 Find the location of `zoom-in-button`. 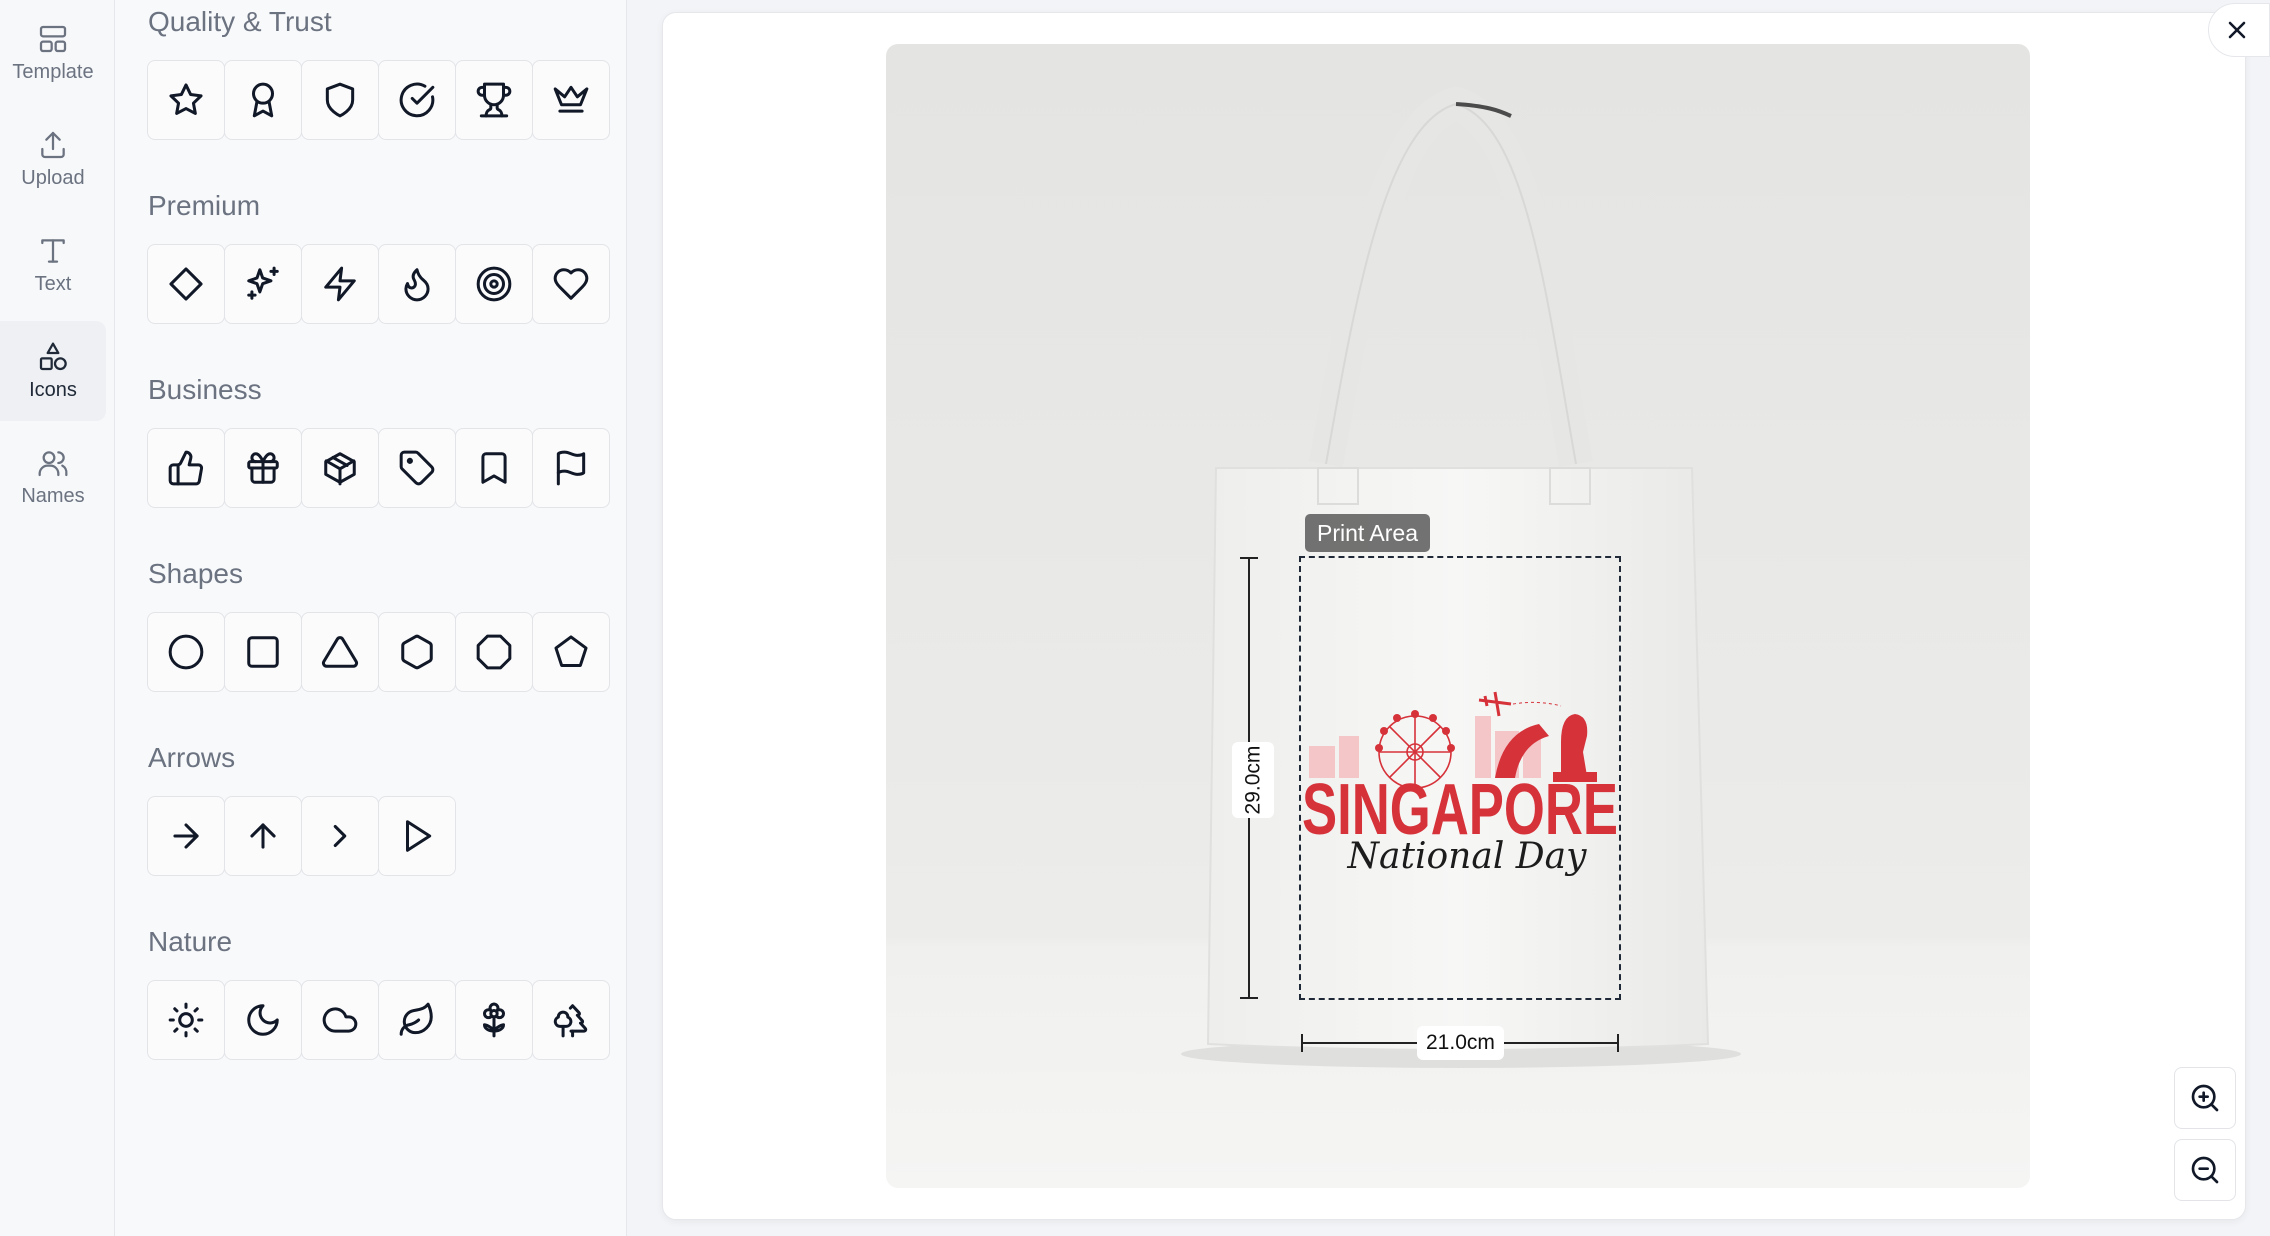

zoom-in-button is located at coordinates (2205, 1098).